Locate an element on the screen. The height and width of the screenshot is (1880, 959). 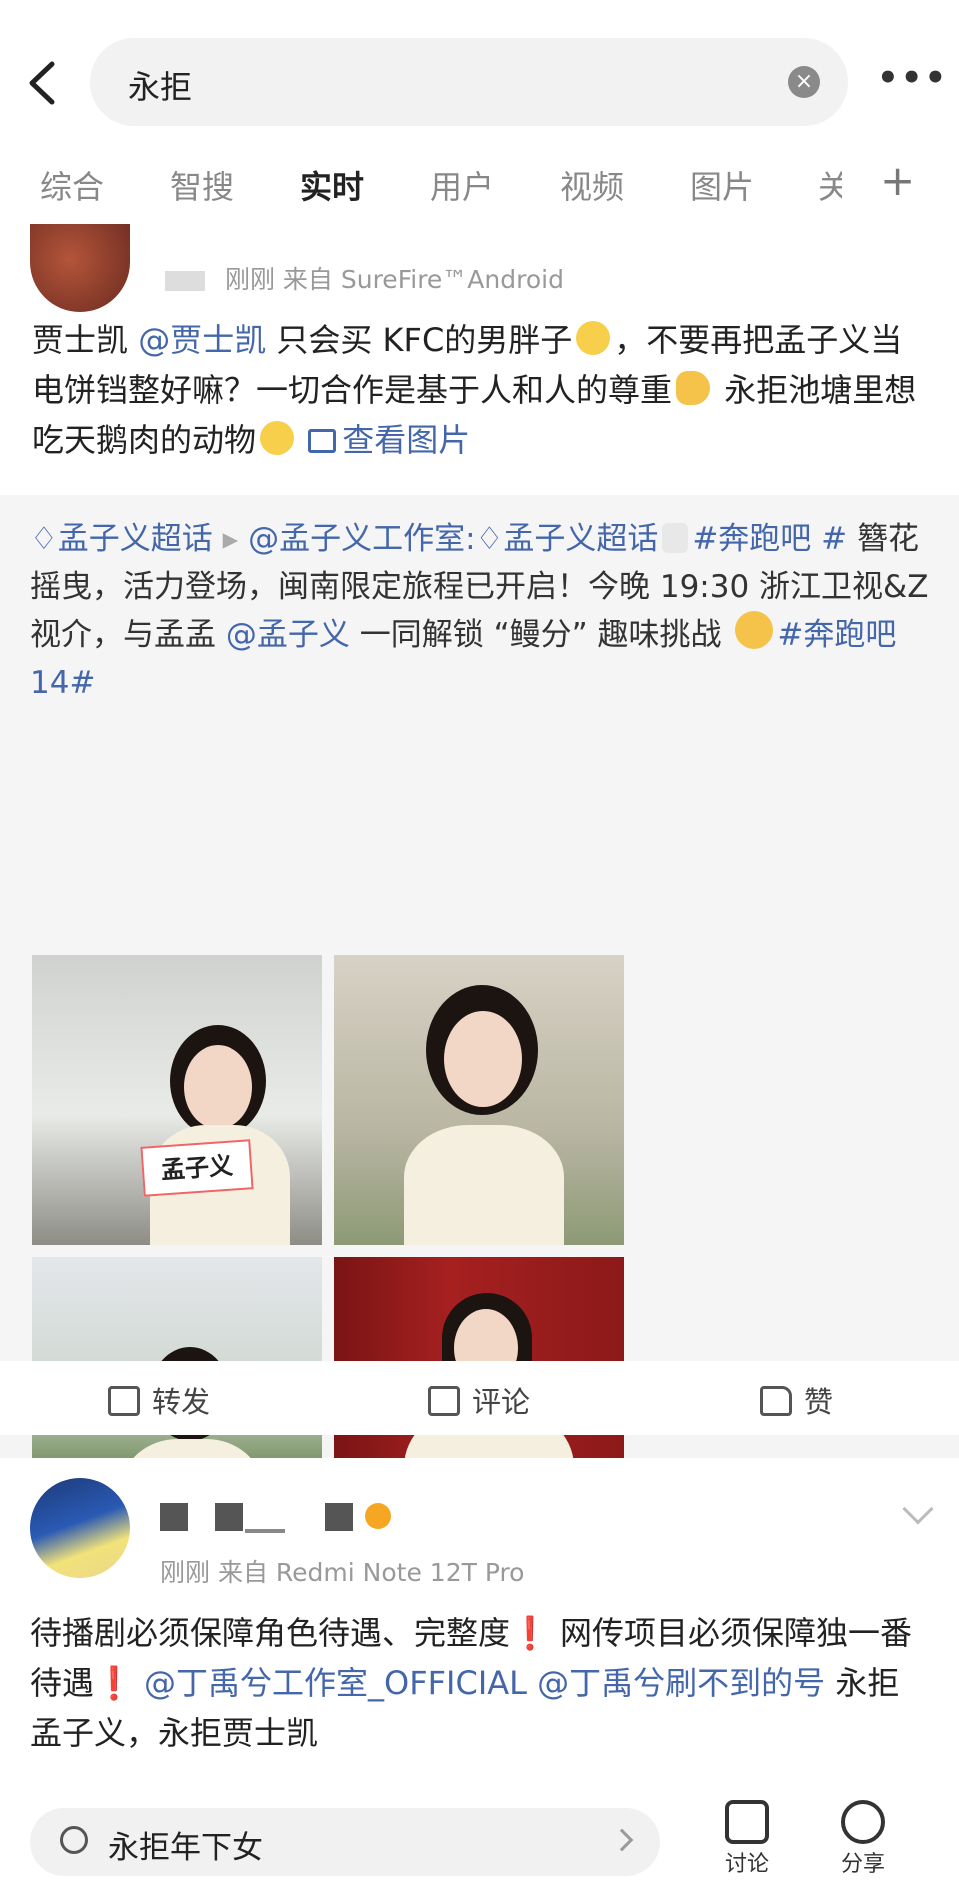
share-button: 分享 is located at coordinates (863, 1839).